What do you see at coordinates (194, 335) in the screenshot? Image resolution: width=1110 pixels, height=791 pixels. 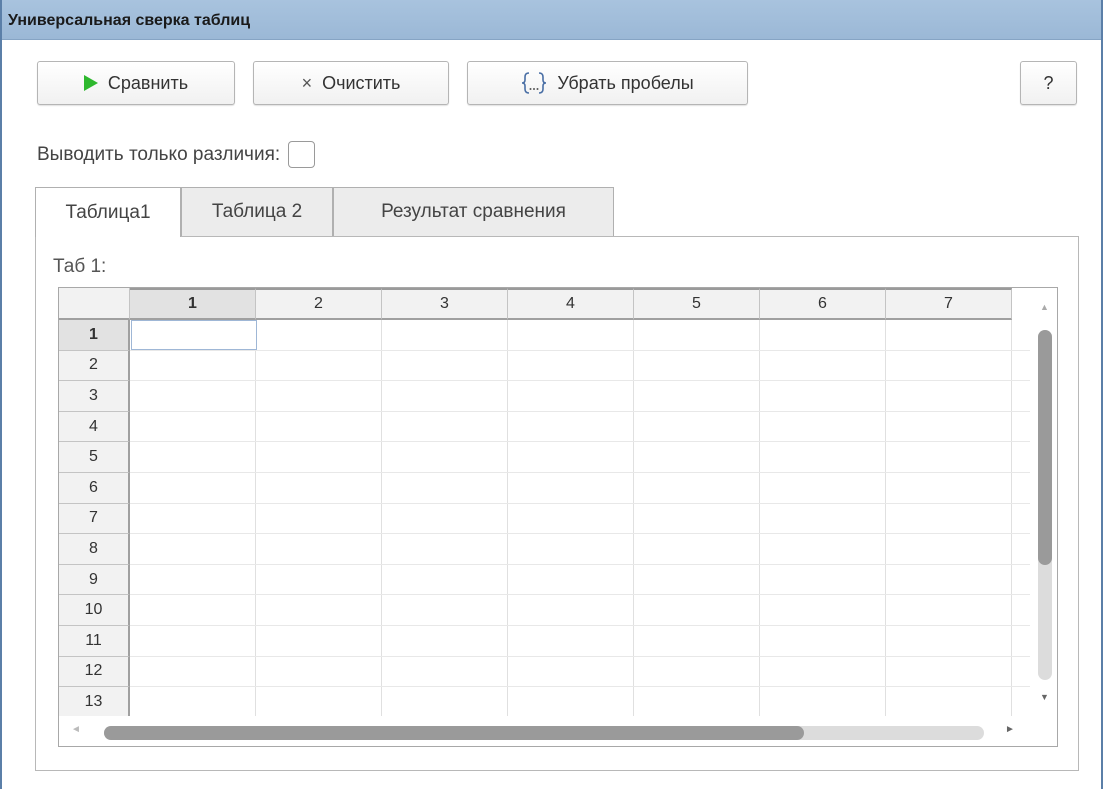 I see `active-cell` at bounding box center [194, 335].